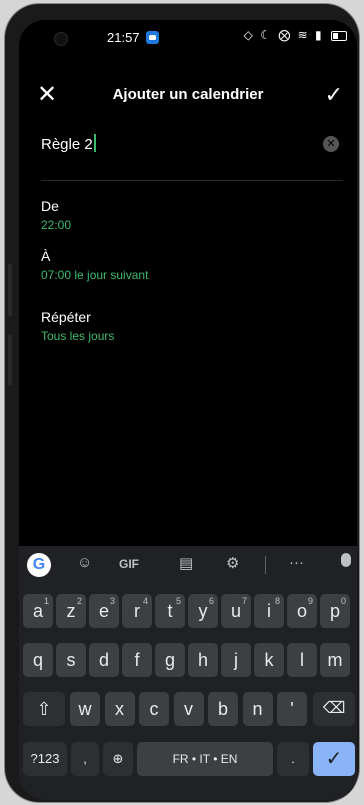 This screenshot has width=364, height=805. What do you see at coordinates (77, 326) in the screenshot?
I see `repeat-field: Répéter Tous les jours` at bounding box center [77, 326].